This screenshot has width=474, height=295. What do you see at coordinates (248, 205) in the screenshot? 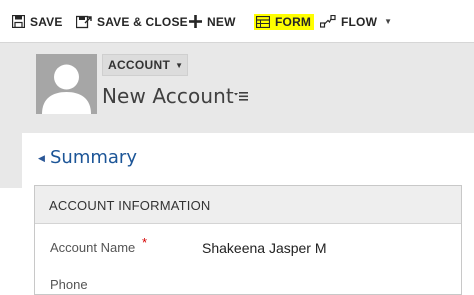
I see `section-header: ACCOUNT INFORMATION` at bounding box center [248, 205].